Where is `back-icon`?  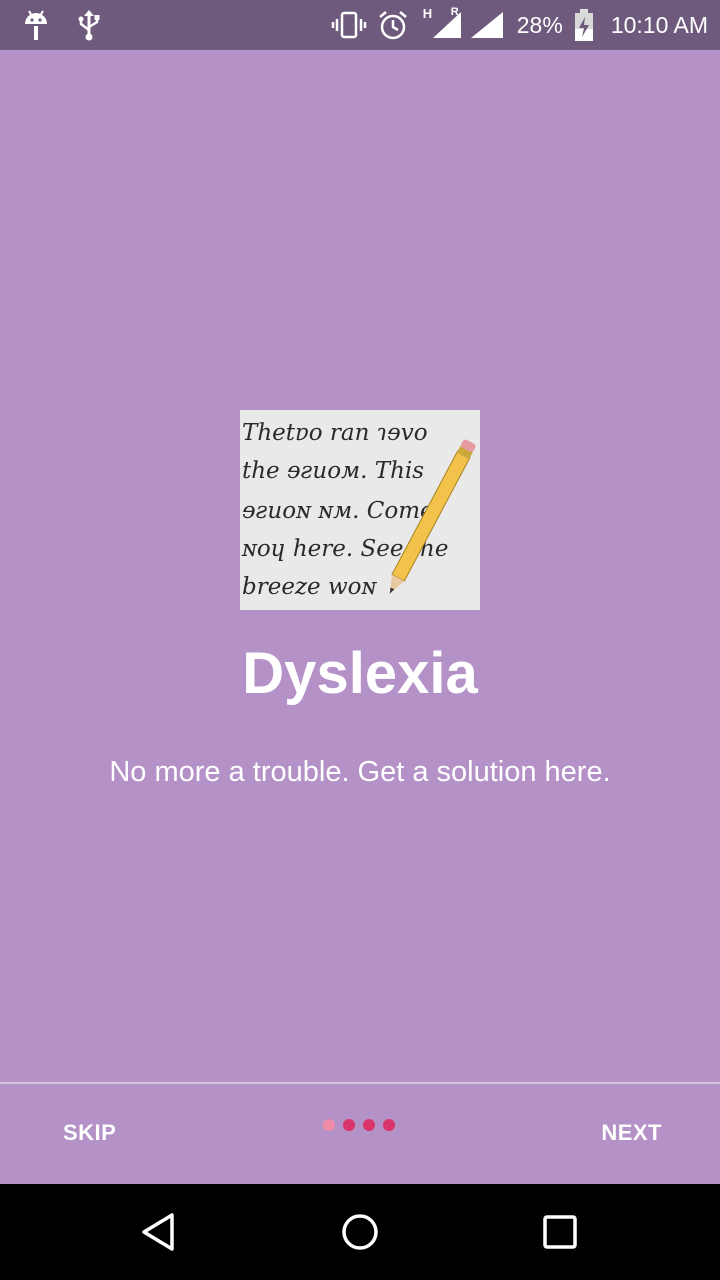
back-icon is located at coordinates (158, 1232).